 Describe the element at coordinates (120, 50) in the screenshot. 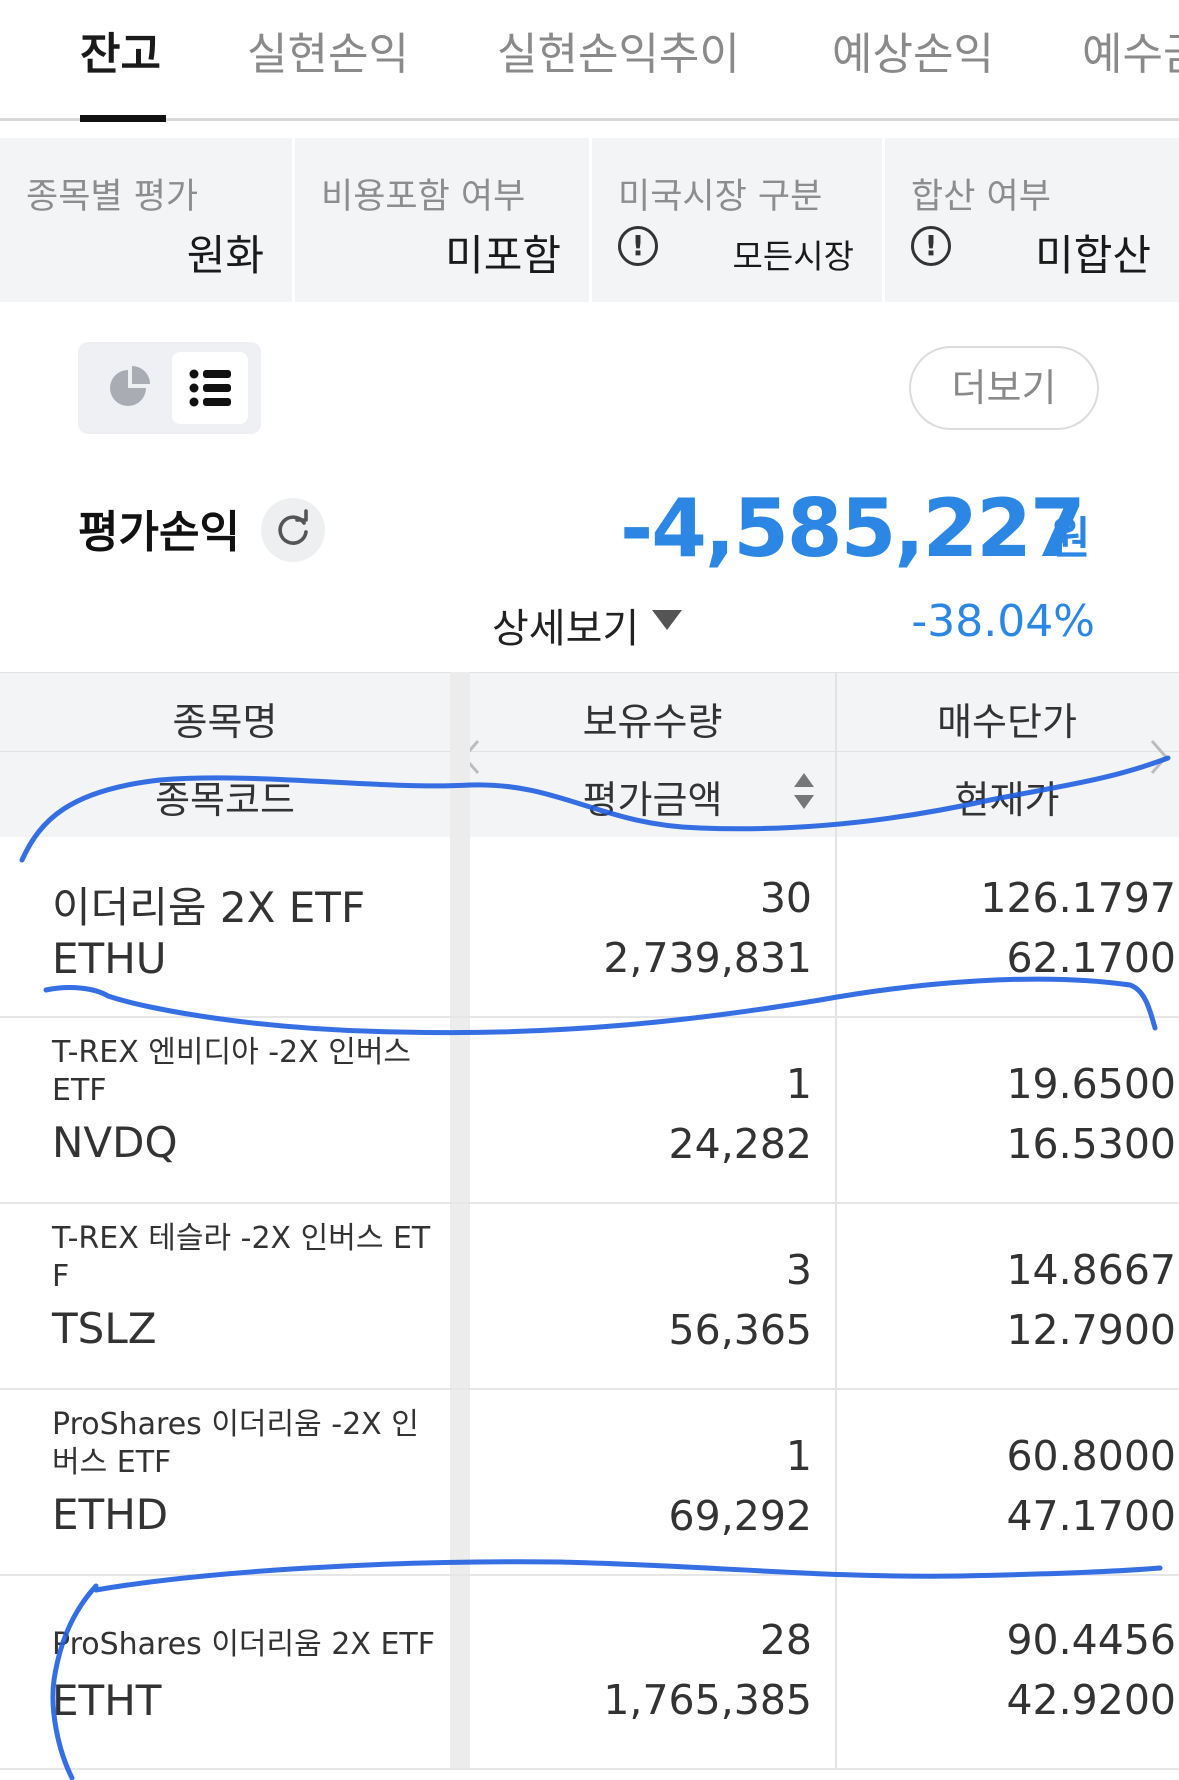

I see `tab-balance: 잔고` at that location.